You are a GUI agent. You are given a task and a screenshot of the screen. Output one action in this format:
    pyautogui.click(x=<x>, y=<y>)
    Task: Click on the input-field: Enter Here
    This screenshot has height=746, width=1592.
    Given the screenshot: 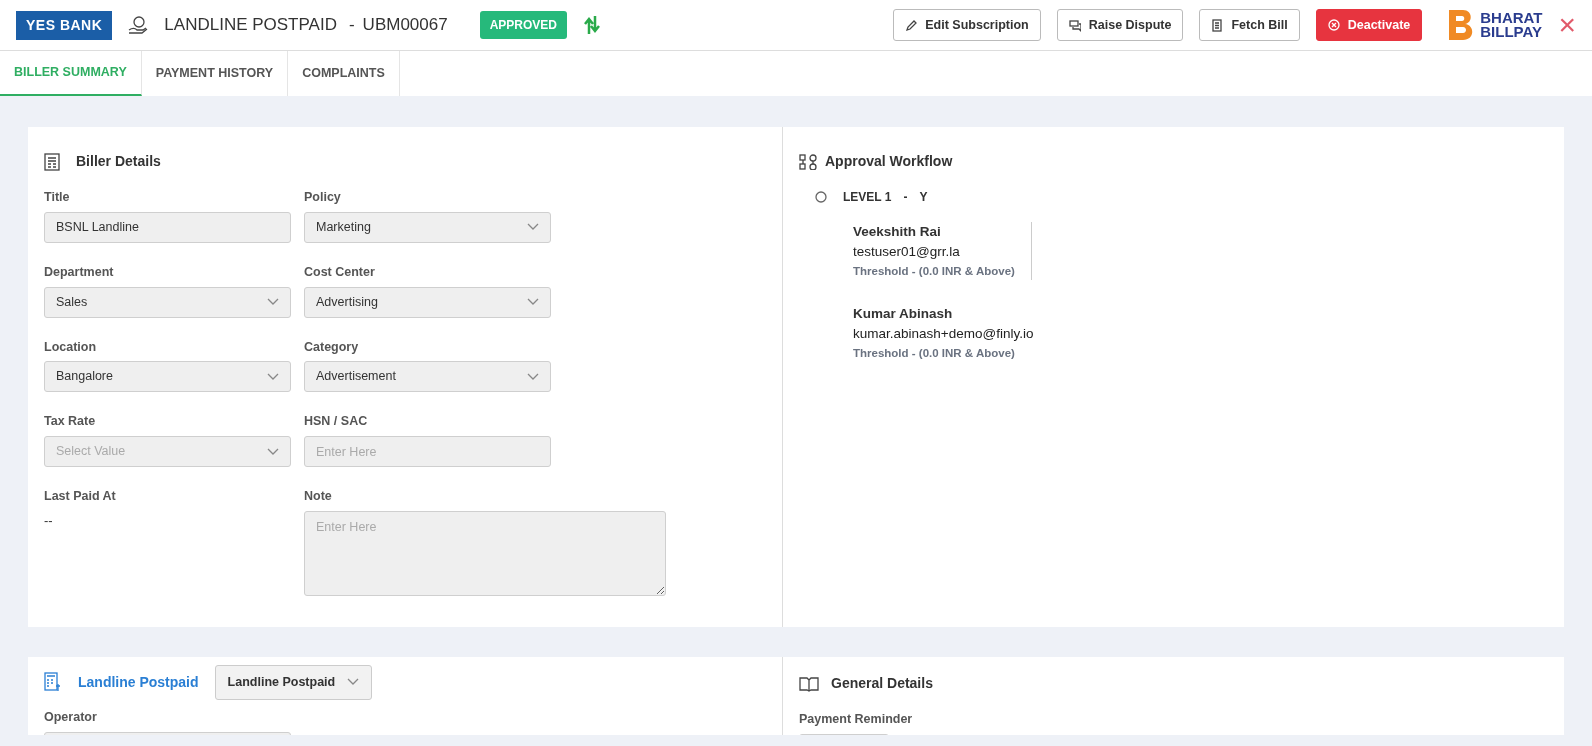 What is the action you would take?
    pyautogui.click(x=427, y=451)
    